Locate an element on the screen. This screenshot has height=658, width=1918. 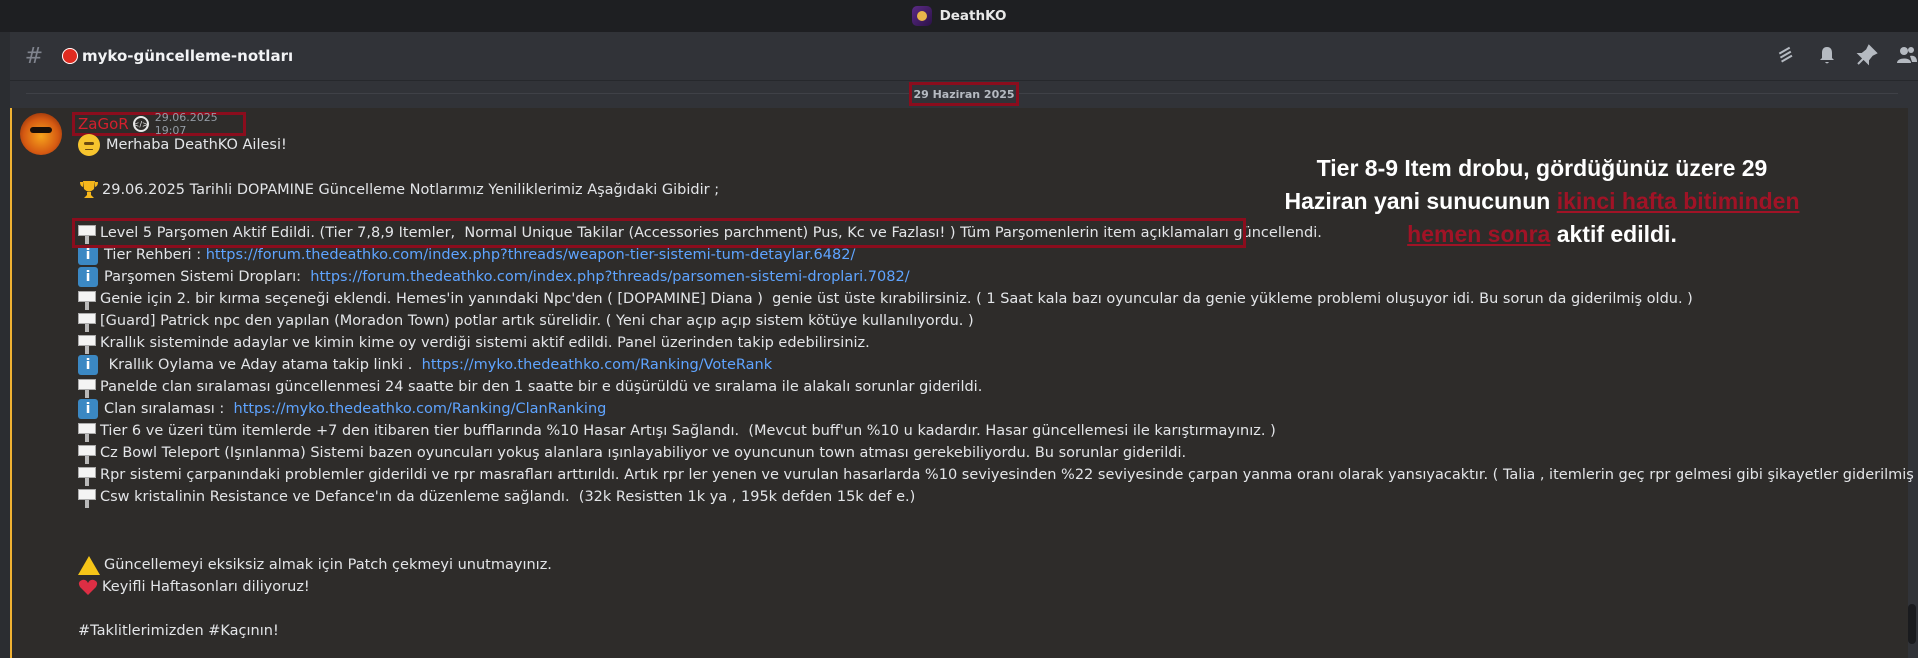
channel-header: # myko-güncelleme-notları is located at coordinates (964, 56).